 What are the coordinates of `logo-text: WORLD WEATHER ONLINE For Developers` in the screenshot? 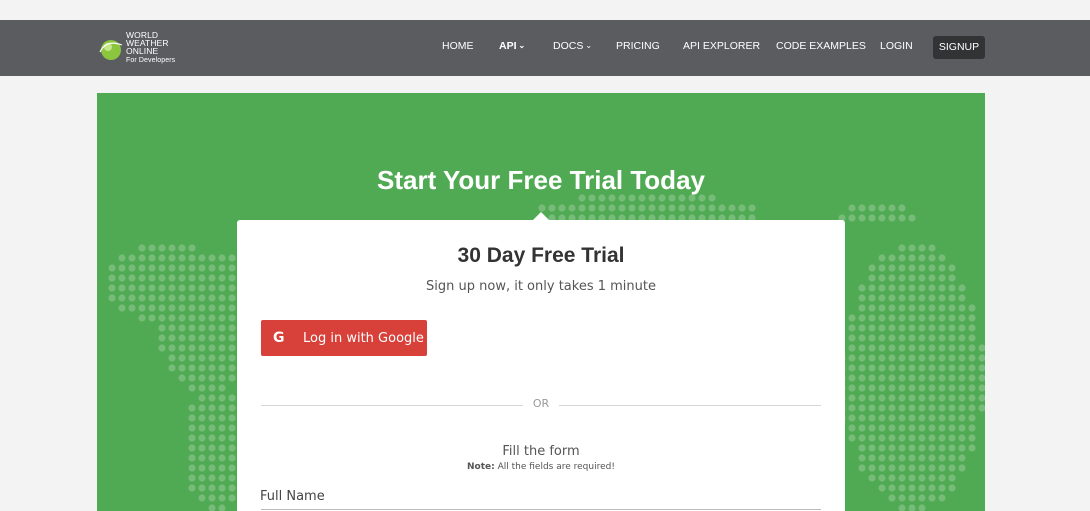 It's located at (150, 48).